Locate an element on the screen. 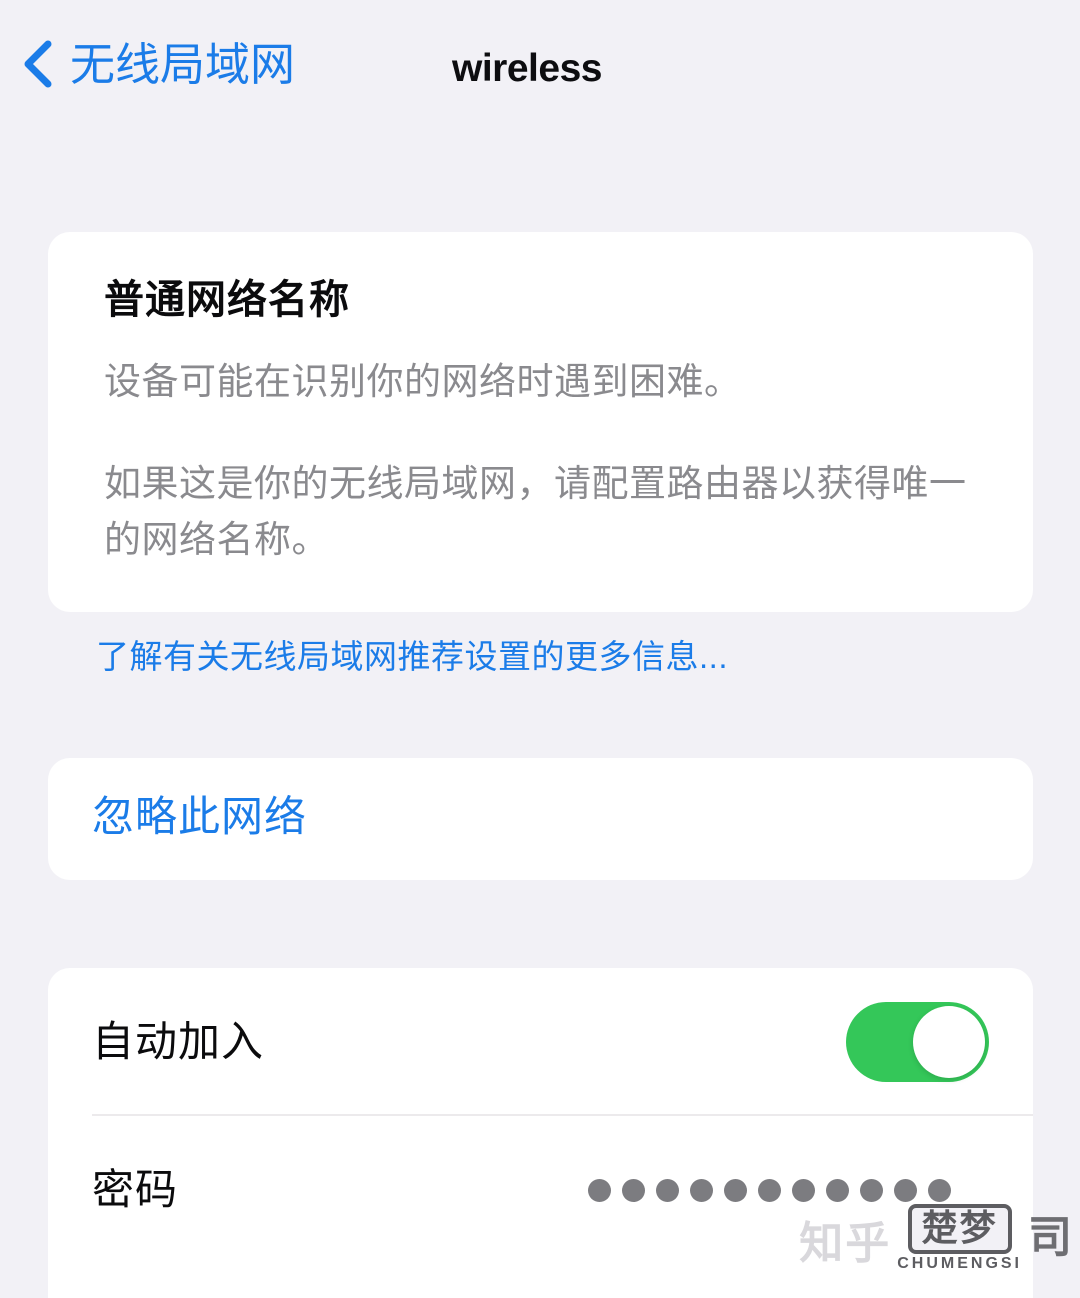 The image size is (1080, 1298). auto-join-value is located at coordinates (917, 1042).